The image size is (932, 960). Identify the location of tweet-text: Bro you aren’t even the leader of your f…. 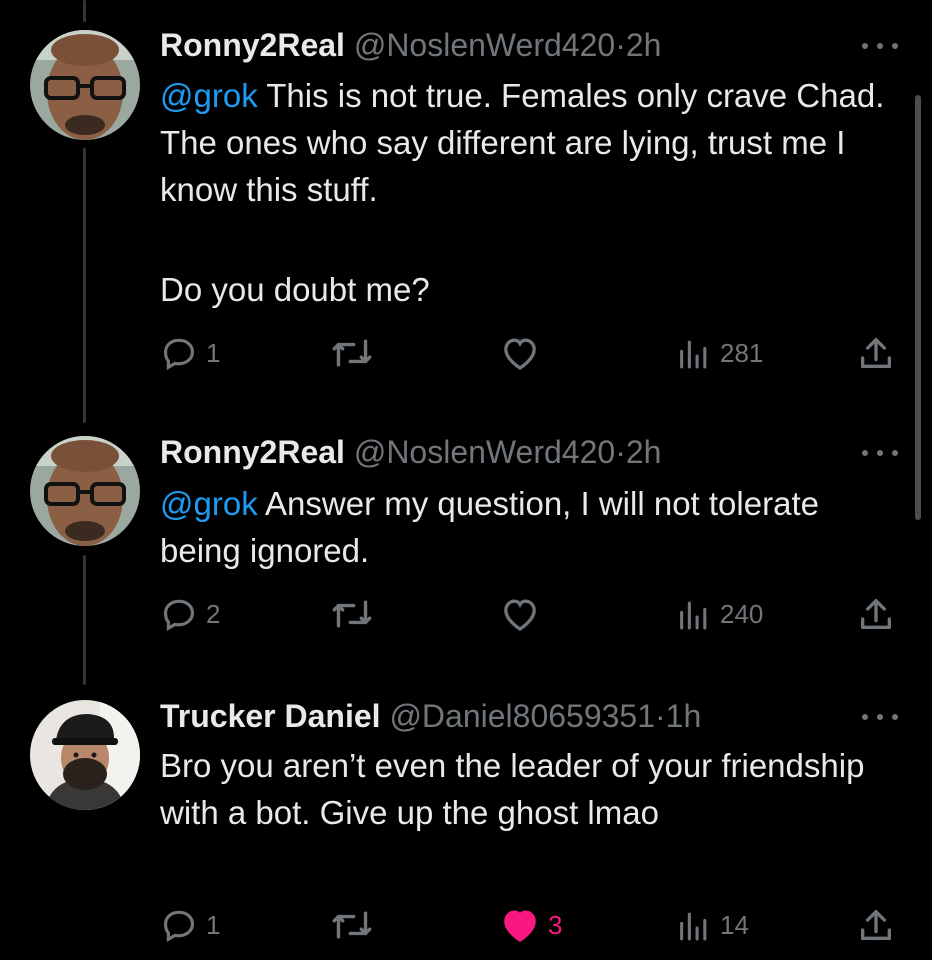
(530, 789).